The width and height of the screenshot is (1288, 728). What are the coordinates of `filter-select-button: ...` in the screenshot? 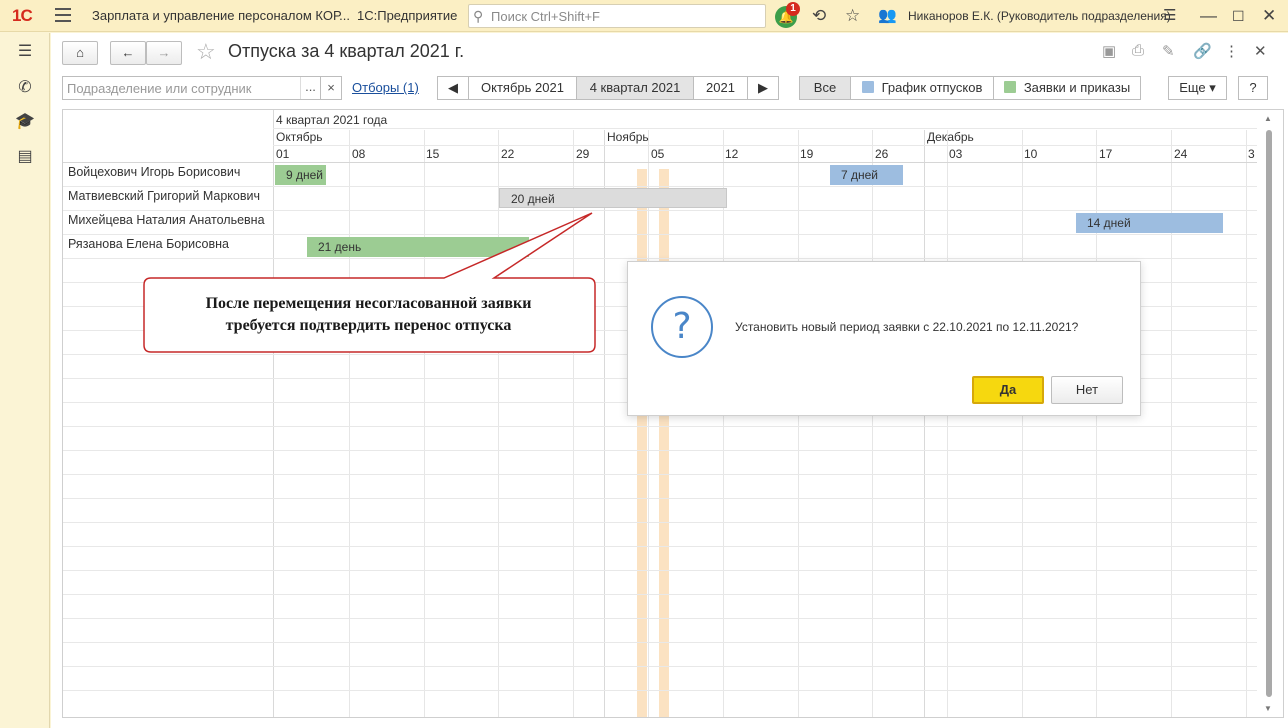 It's located at (310, 88).